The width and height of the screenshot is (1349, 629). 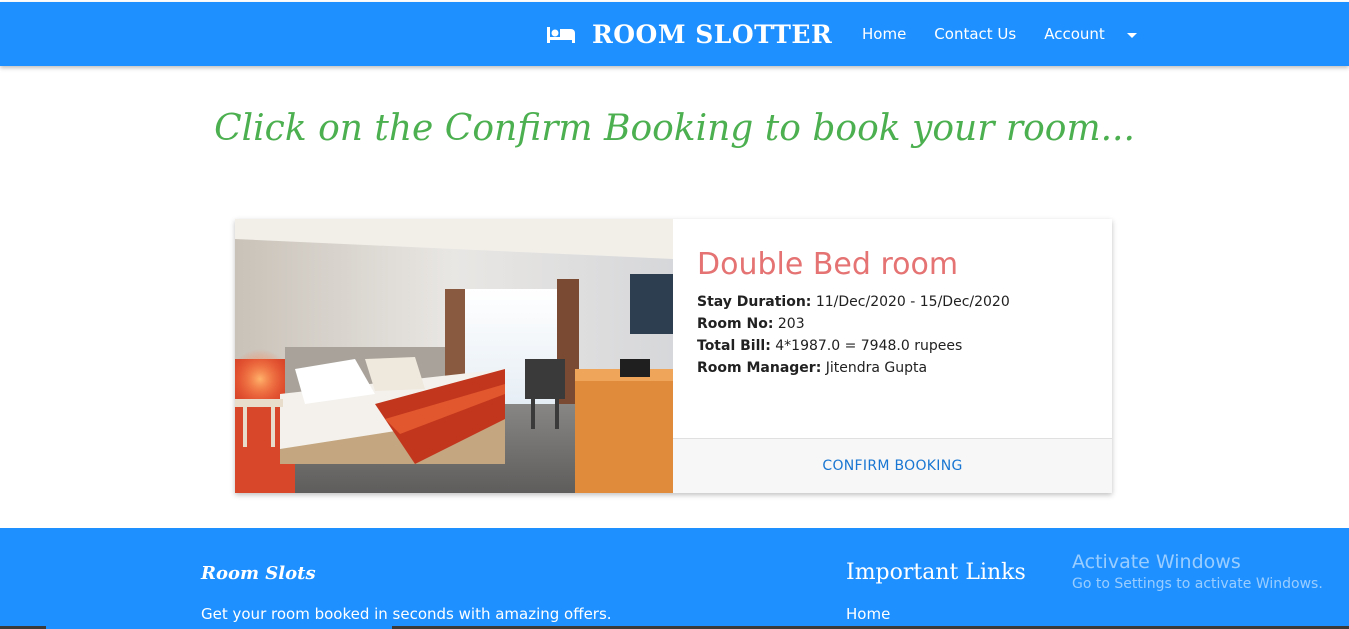 I want to click on nav-account-dropdown: Account, so click(x=1090, y=34).